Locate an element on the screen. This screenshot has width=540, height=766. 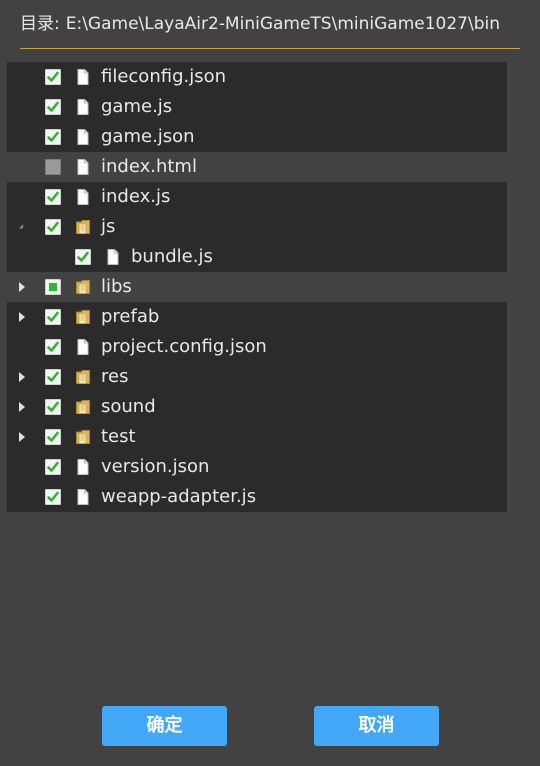
checkbox-js is located at coordinates (53, 227).